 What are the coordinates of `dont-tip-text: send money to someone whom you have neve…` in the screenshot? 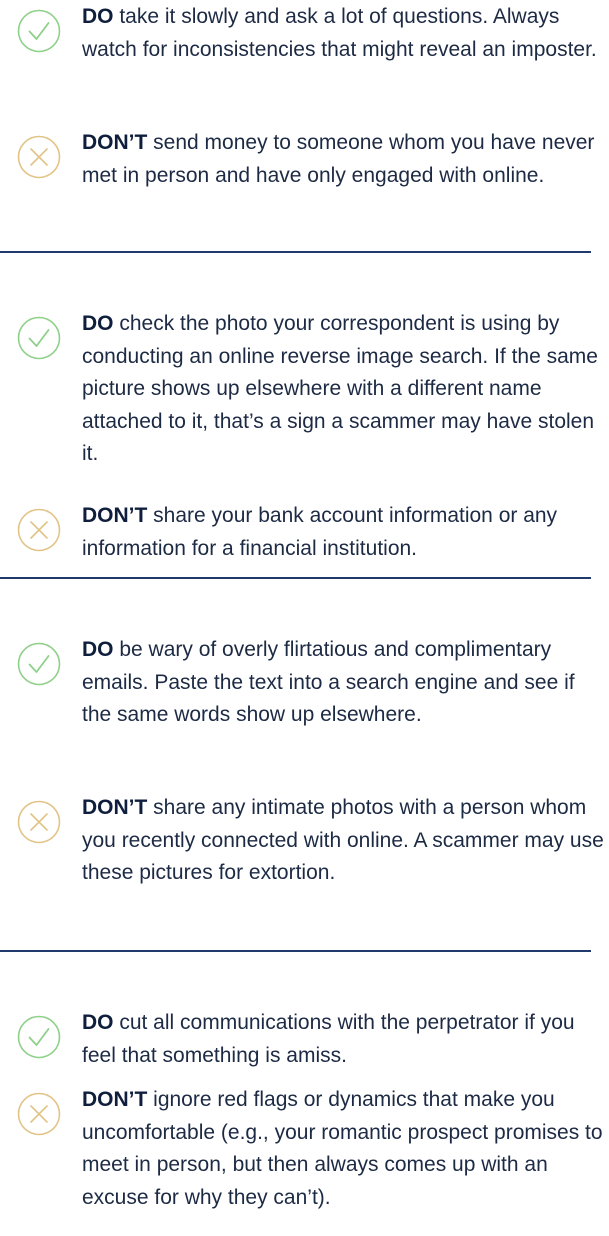 It's located at (338, 159).